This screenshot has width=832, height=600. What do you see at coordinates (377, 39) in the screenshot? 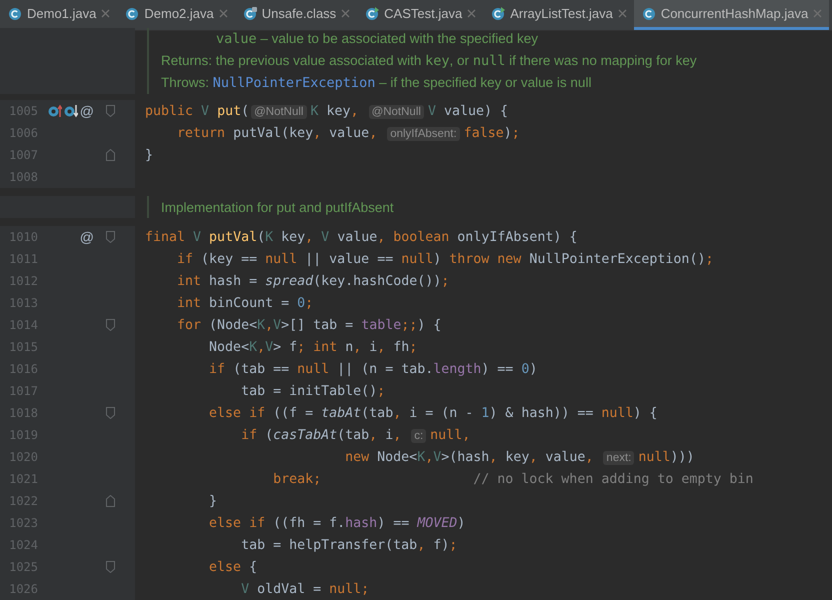
I see `doc-comment-text: value – value to be associated with the specified key` at bounding box center [377, 39].